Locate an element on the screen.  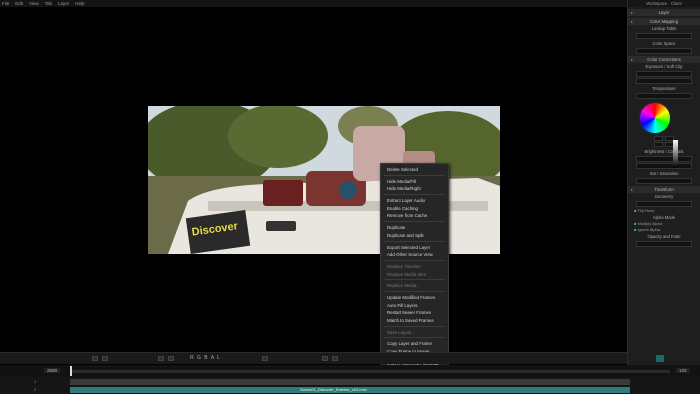
track-row is located at coordinates (350, 382).